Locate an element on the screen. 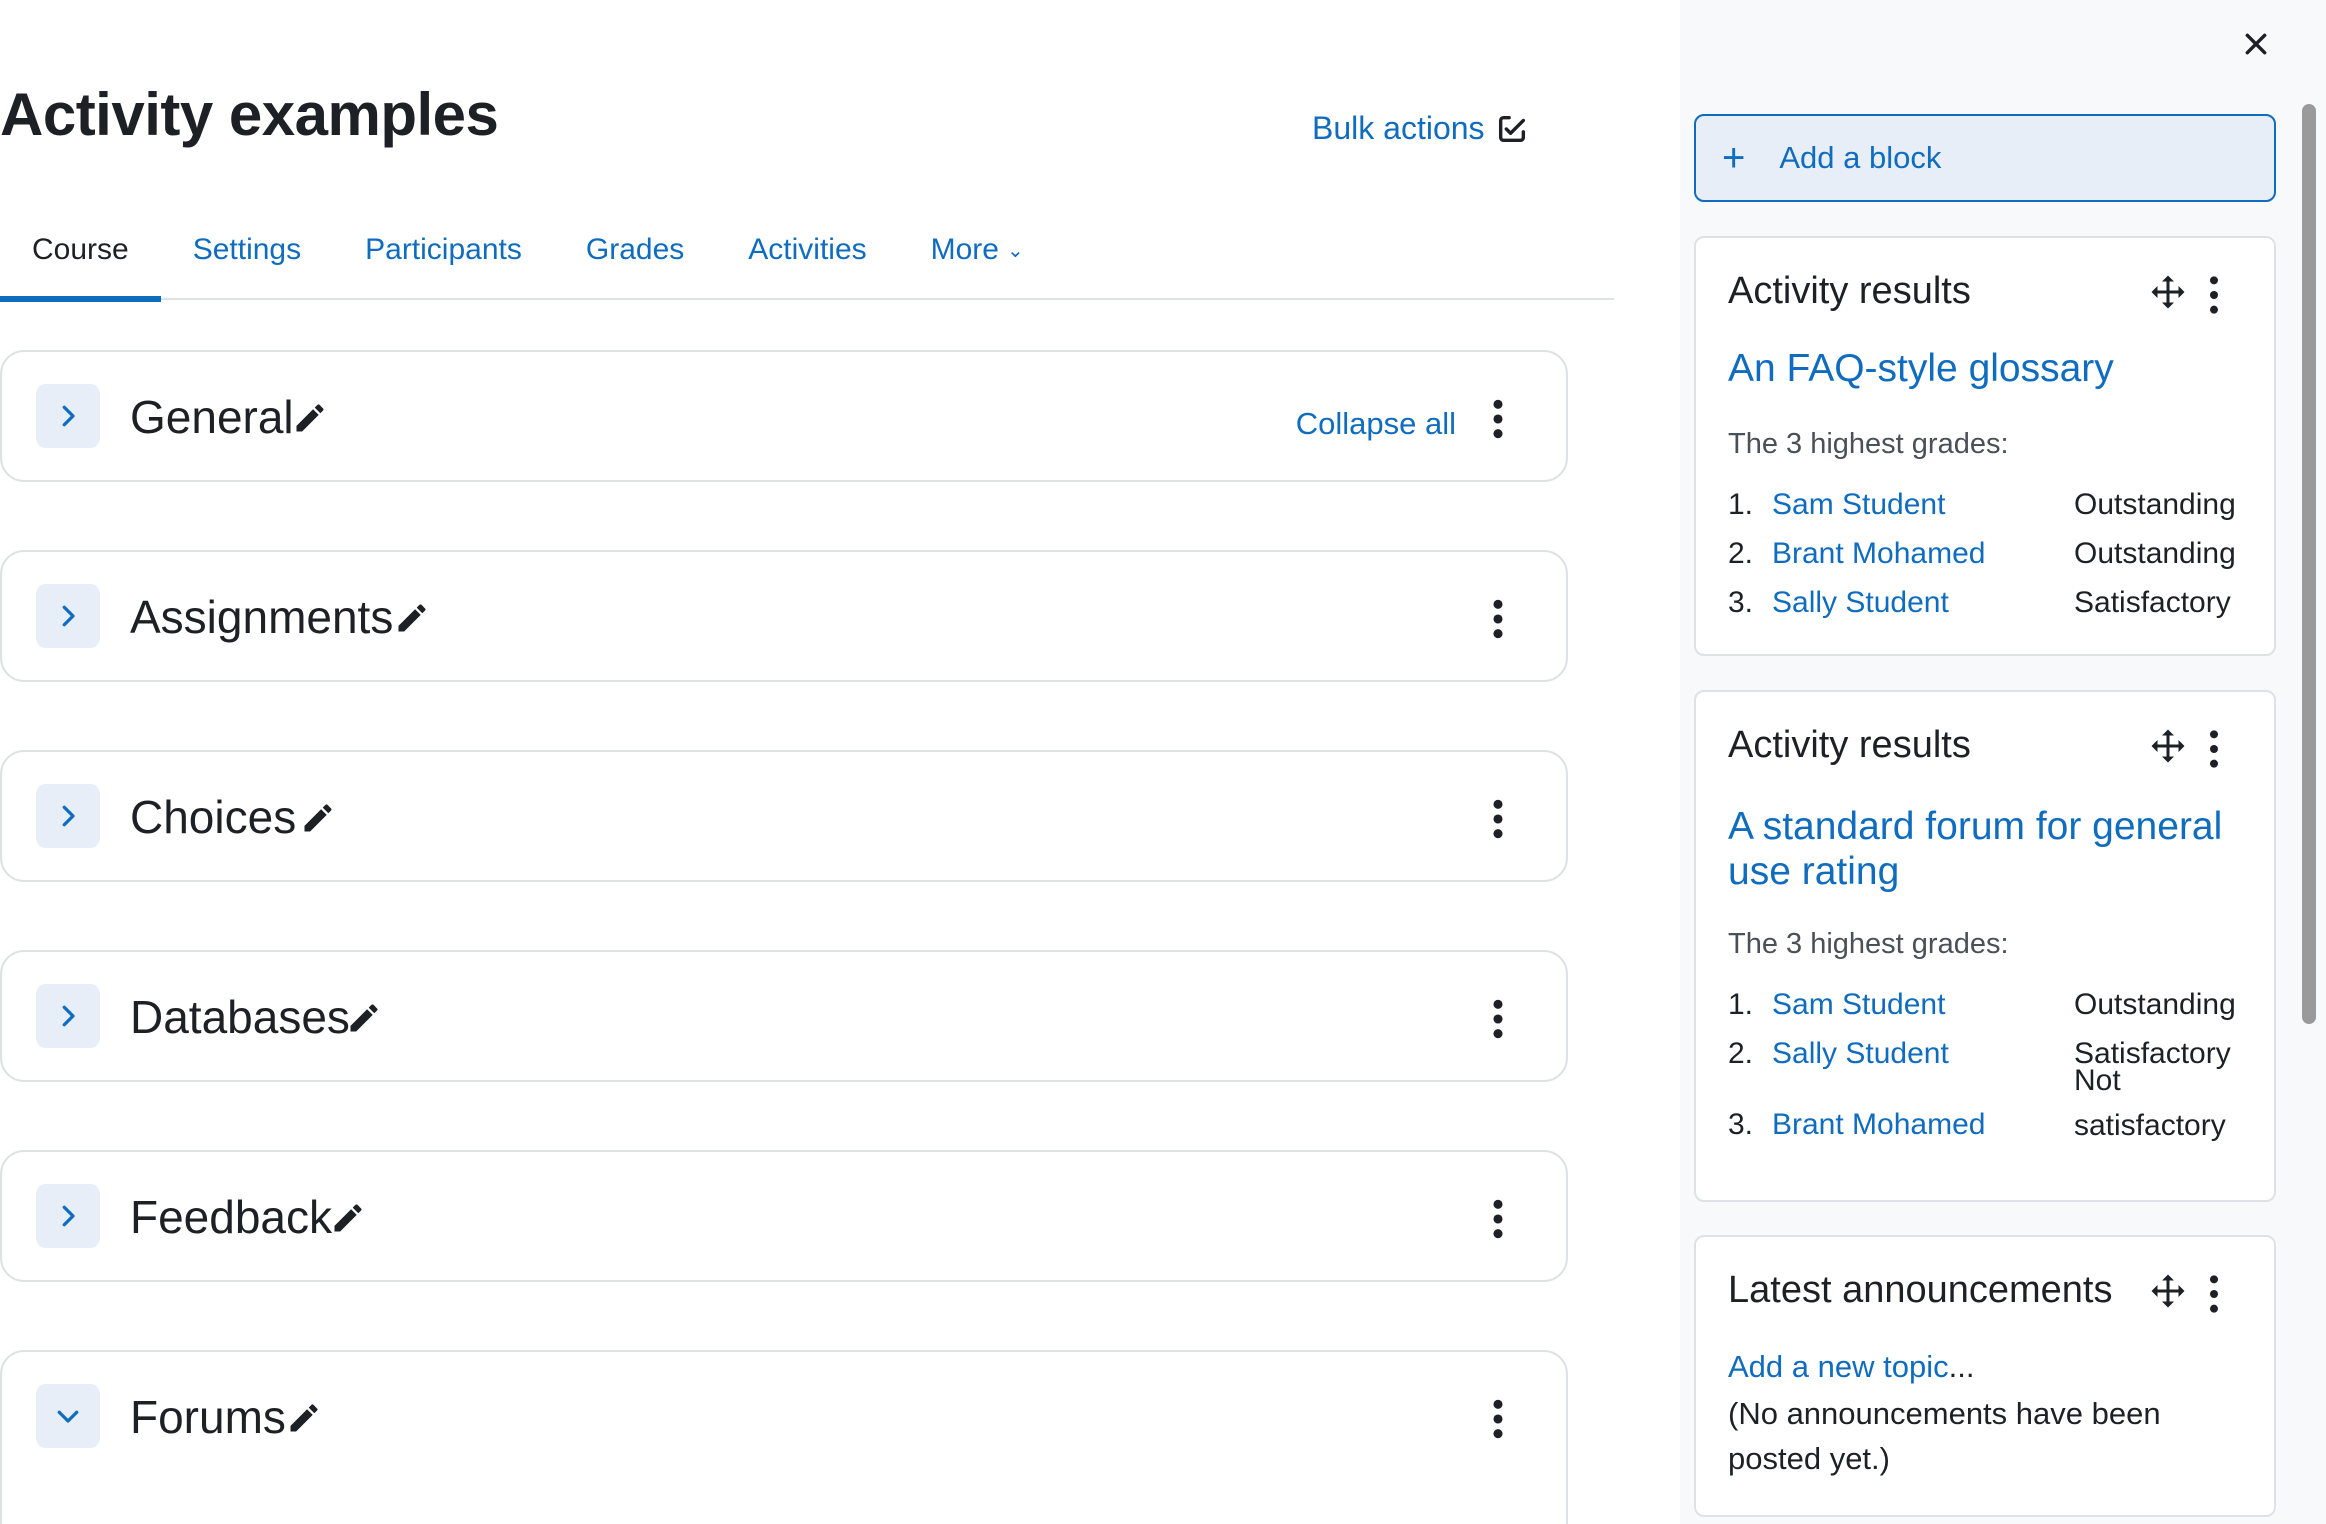 The height and width of the screenshot is (1524, 2326). tab-participants: Participants is located at coordinates (443, 250).